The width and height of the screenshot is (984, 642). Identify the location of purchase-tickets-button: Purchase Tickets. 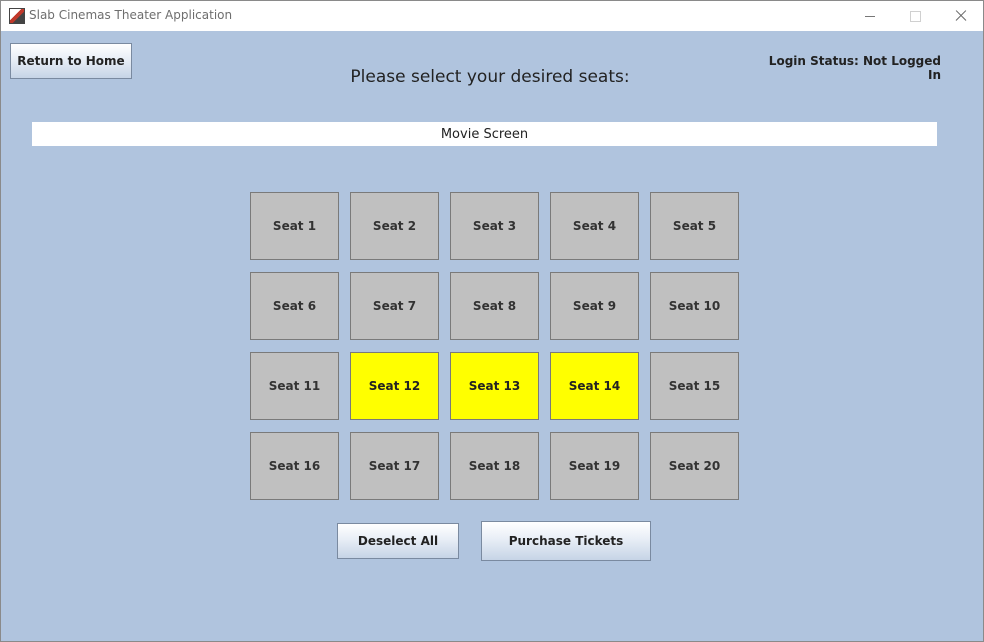
(566, 541).